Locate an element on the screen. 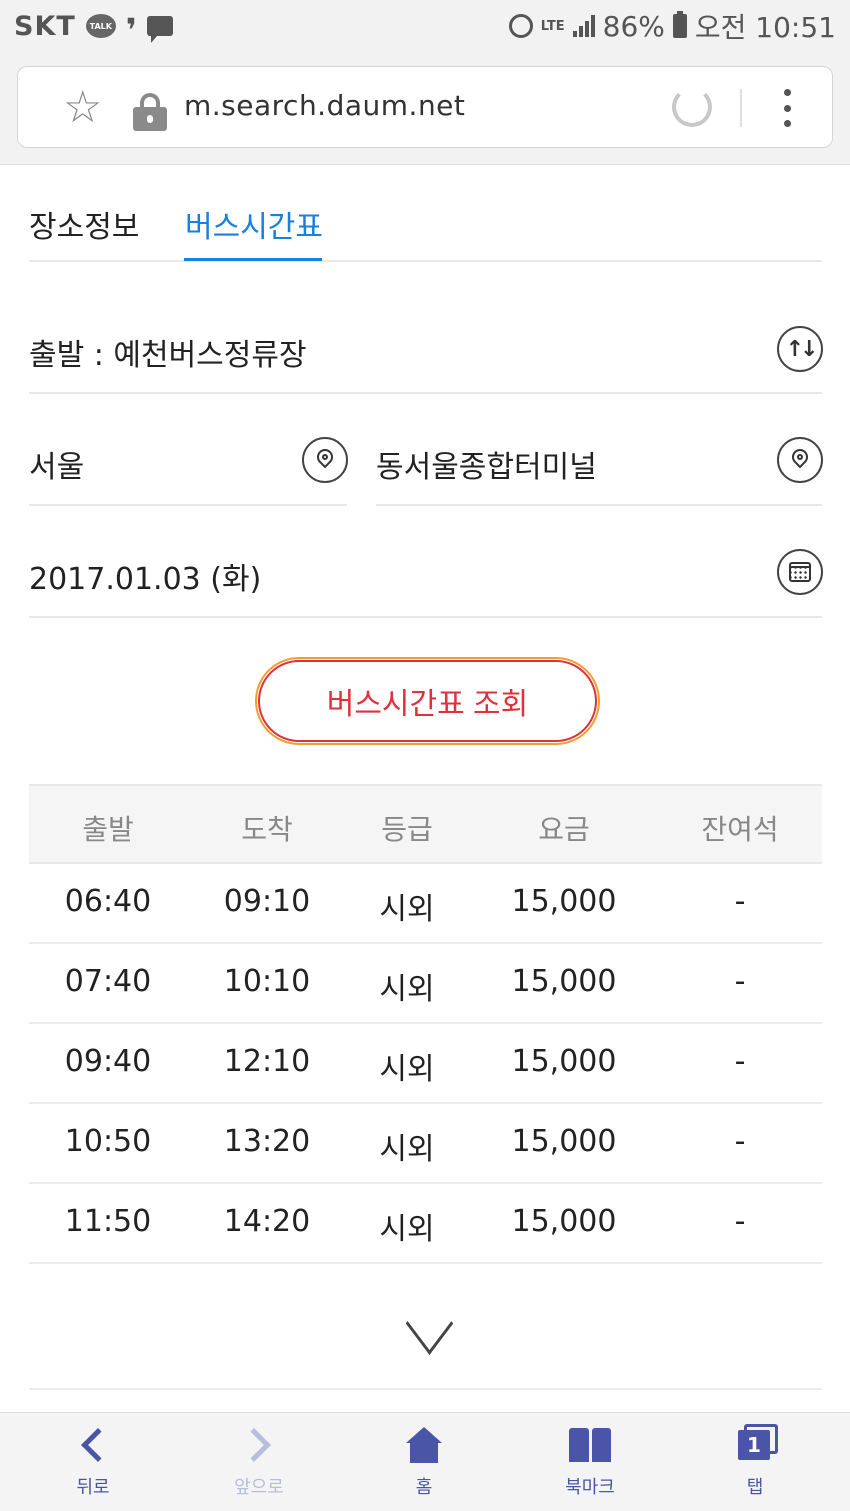 This screenshot has width=850, height=1511. cell-arrival: 10:10 is located at coordinates (267, 981).